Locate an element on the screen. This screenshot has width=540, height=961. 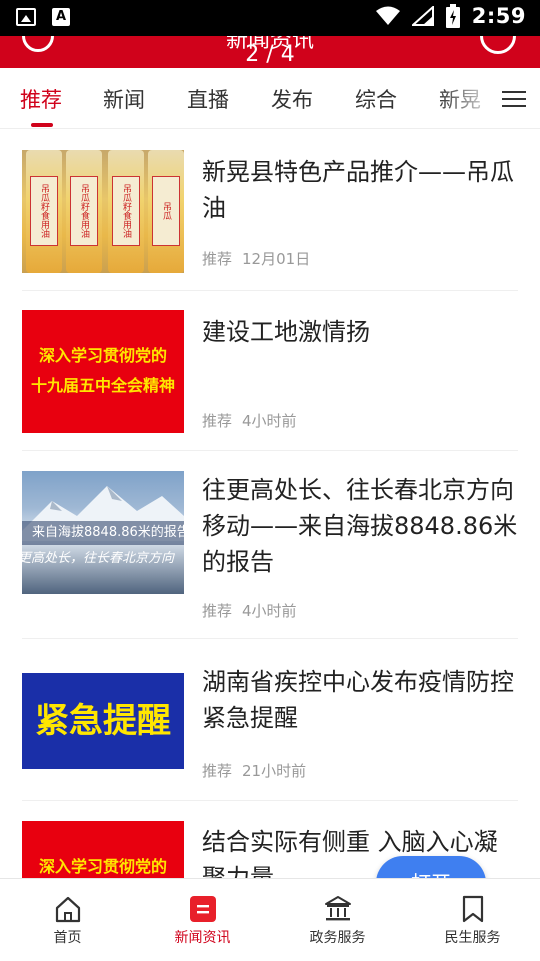
tabs-fade is located at coordinates (468, 99).